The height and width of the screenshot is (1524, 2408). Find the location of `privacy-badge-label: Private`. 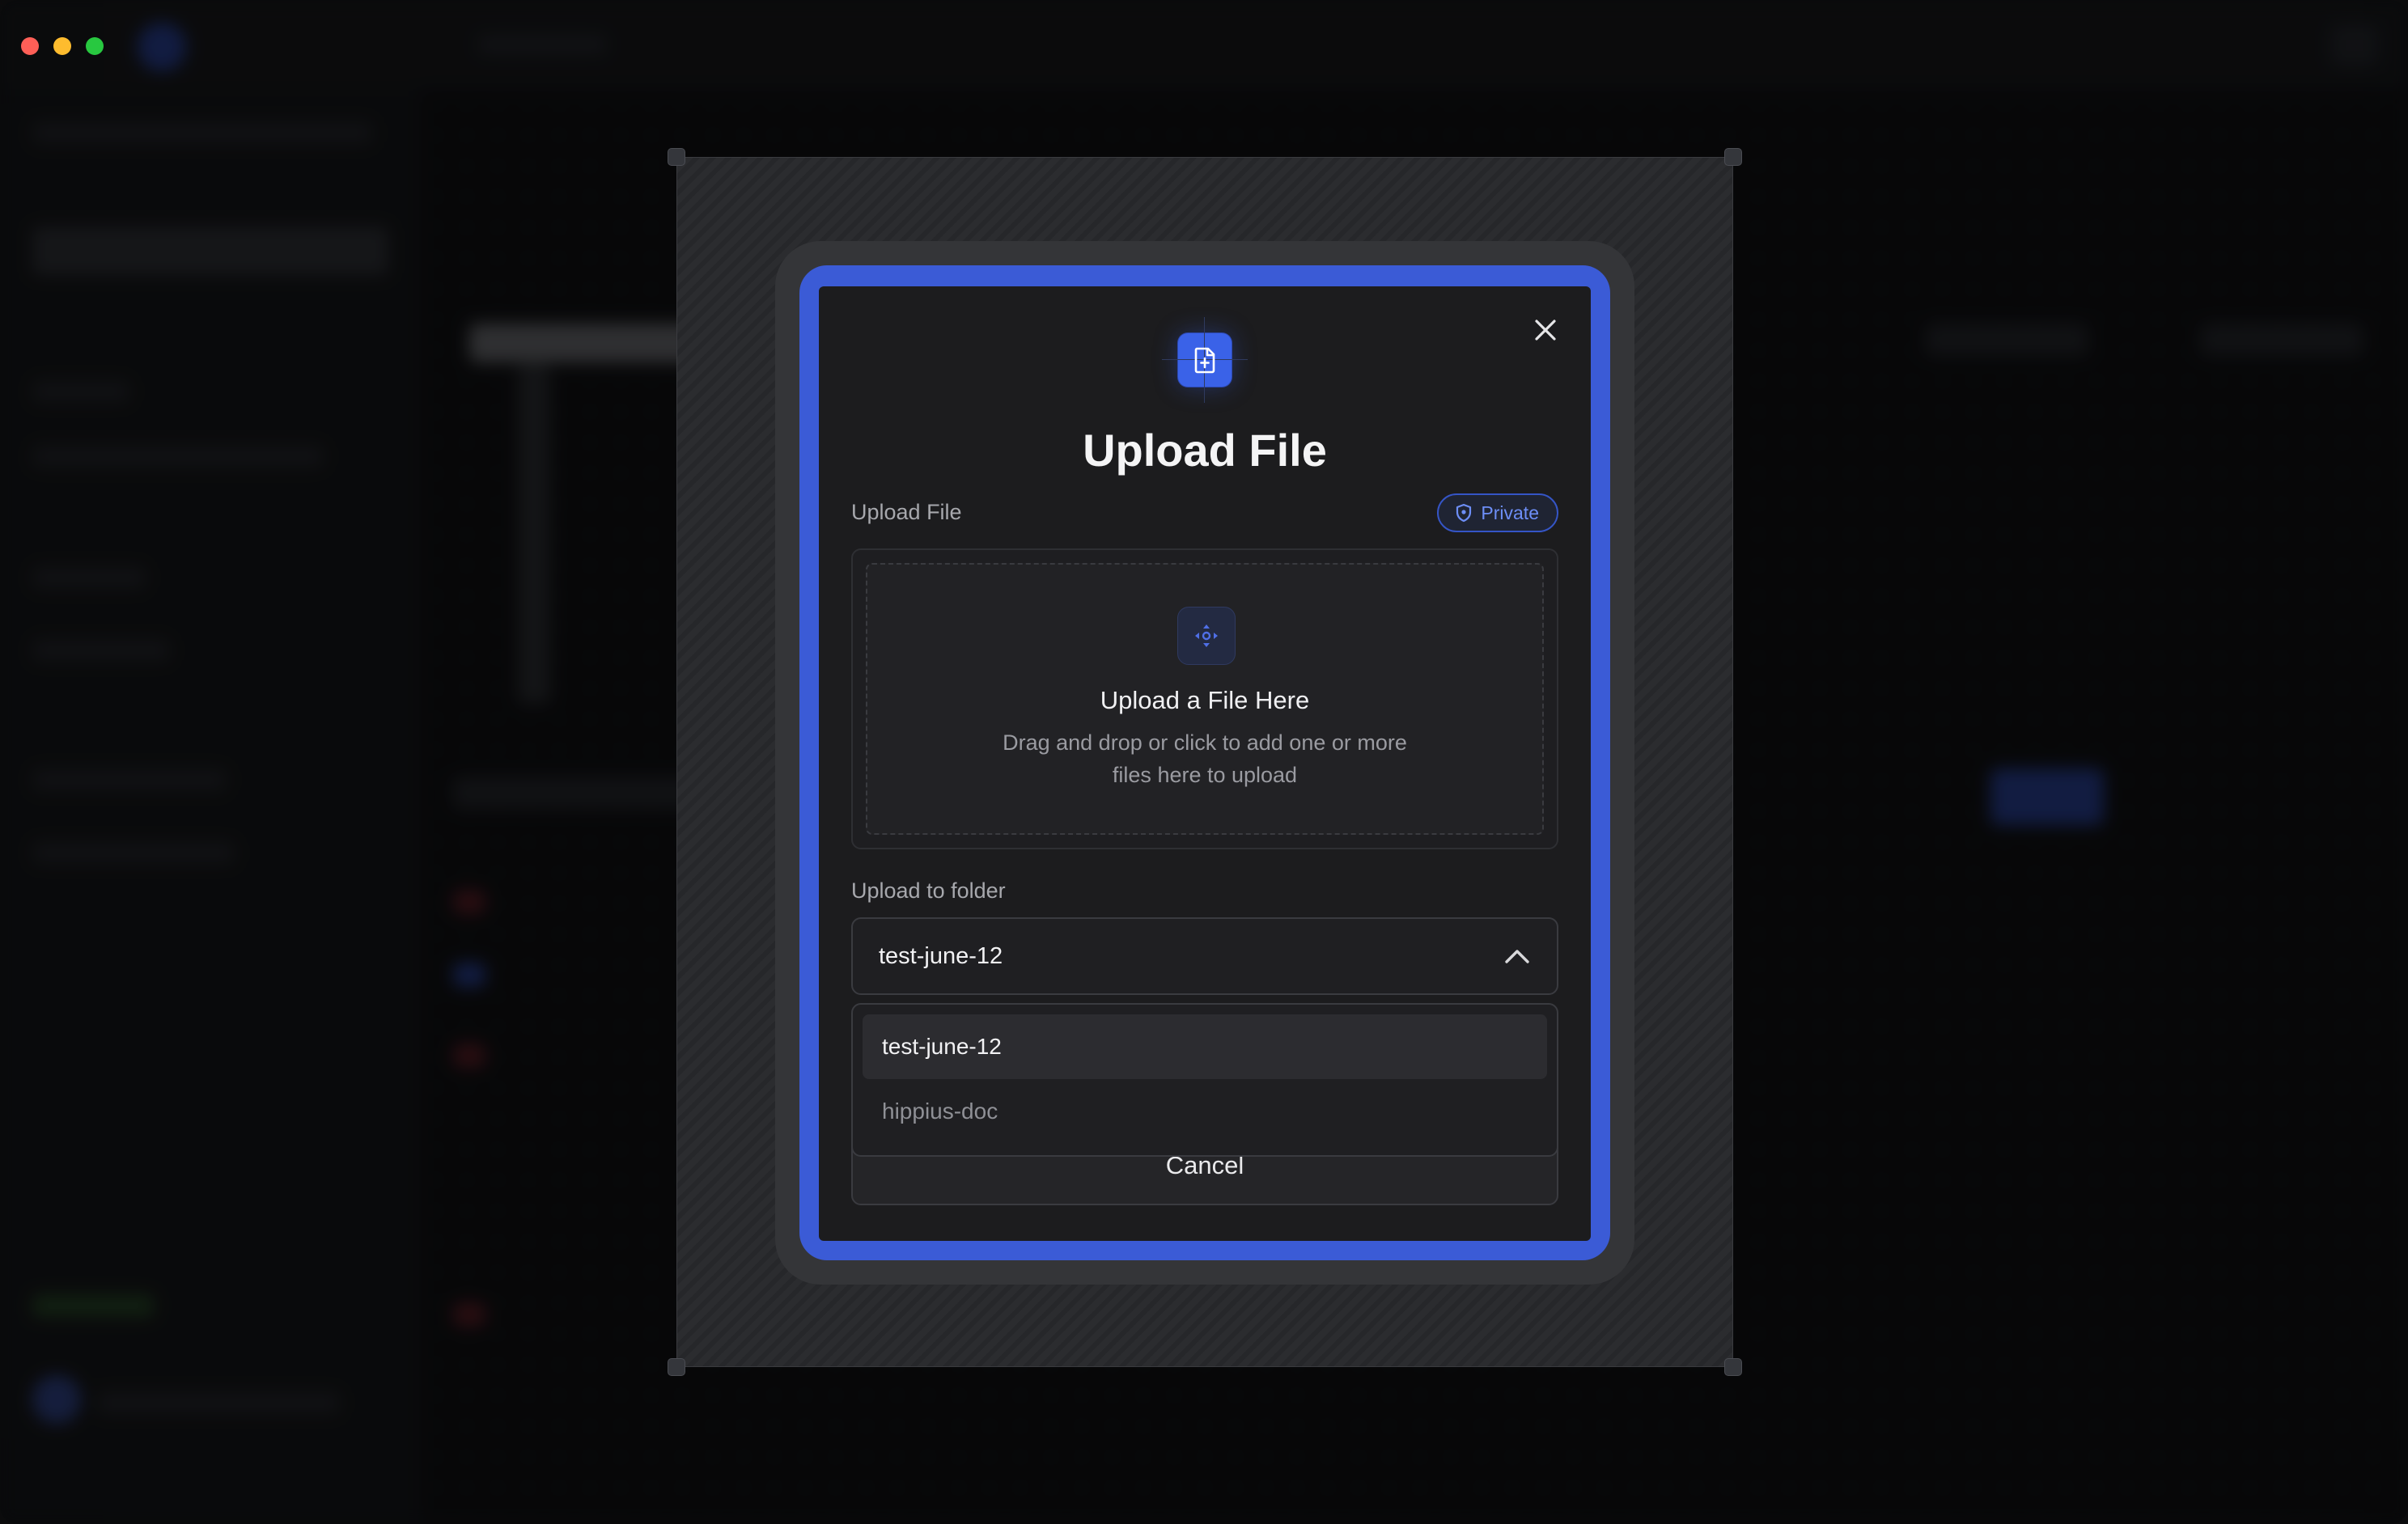

privacy-badge-label: Private is located at coordinates (1510, 512).